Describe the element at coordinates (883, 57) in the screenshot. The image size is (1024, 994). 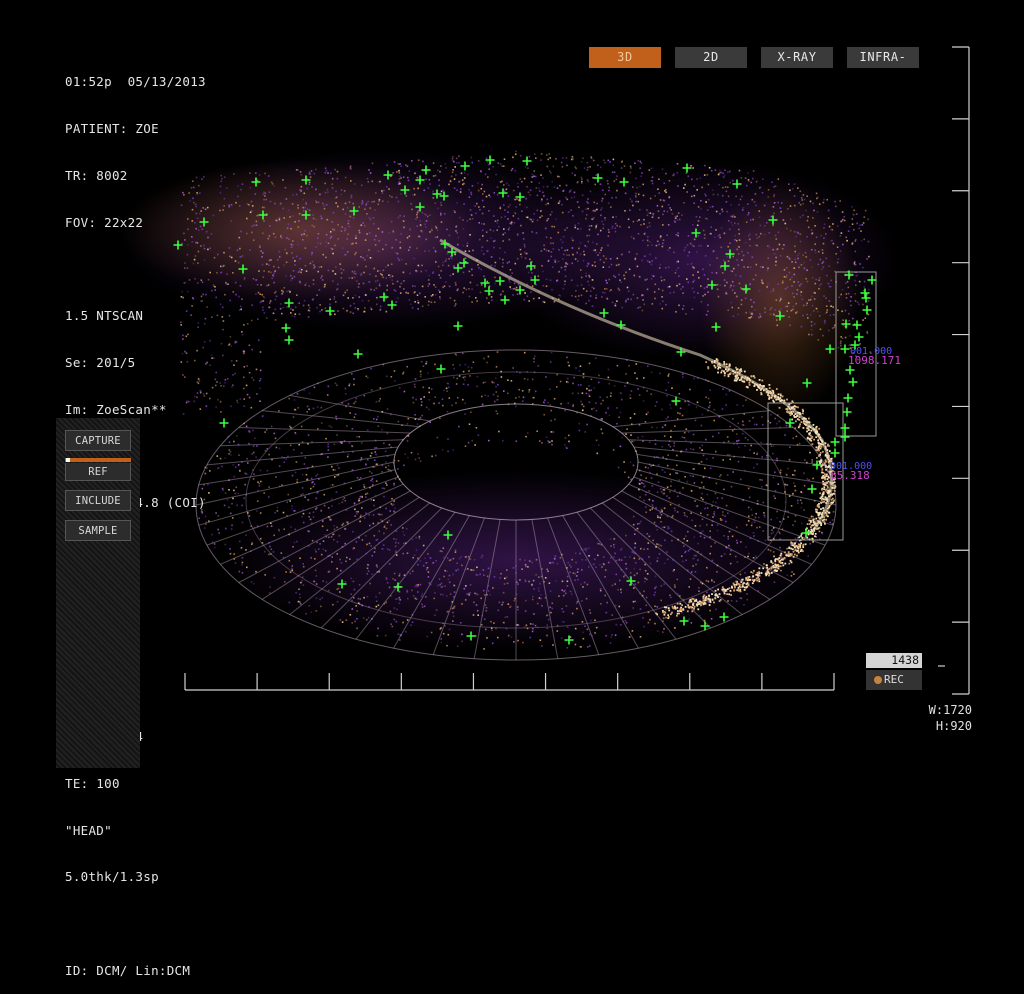
I see `mode-infra-button: INFRA-` at that location.